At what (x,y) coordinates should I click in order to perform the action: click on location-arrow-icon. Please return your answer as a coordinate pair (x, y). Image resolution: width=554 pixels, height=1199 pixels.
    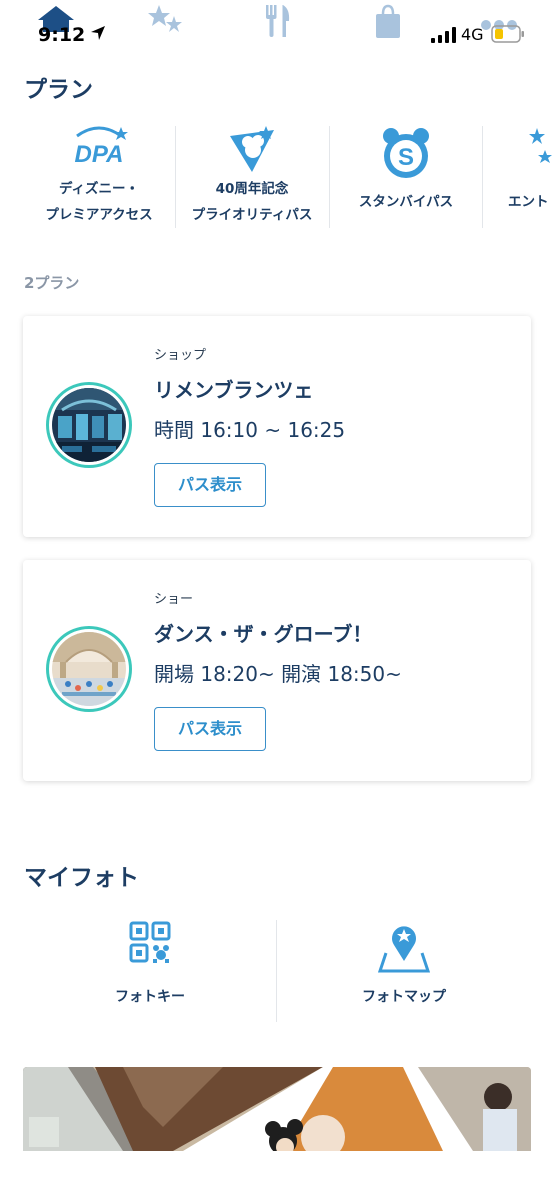
    Looking at the image, I should click on (98, 35).